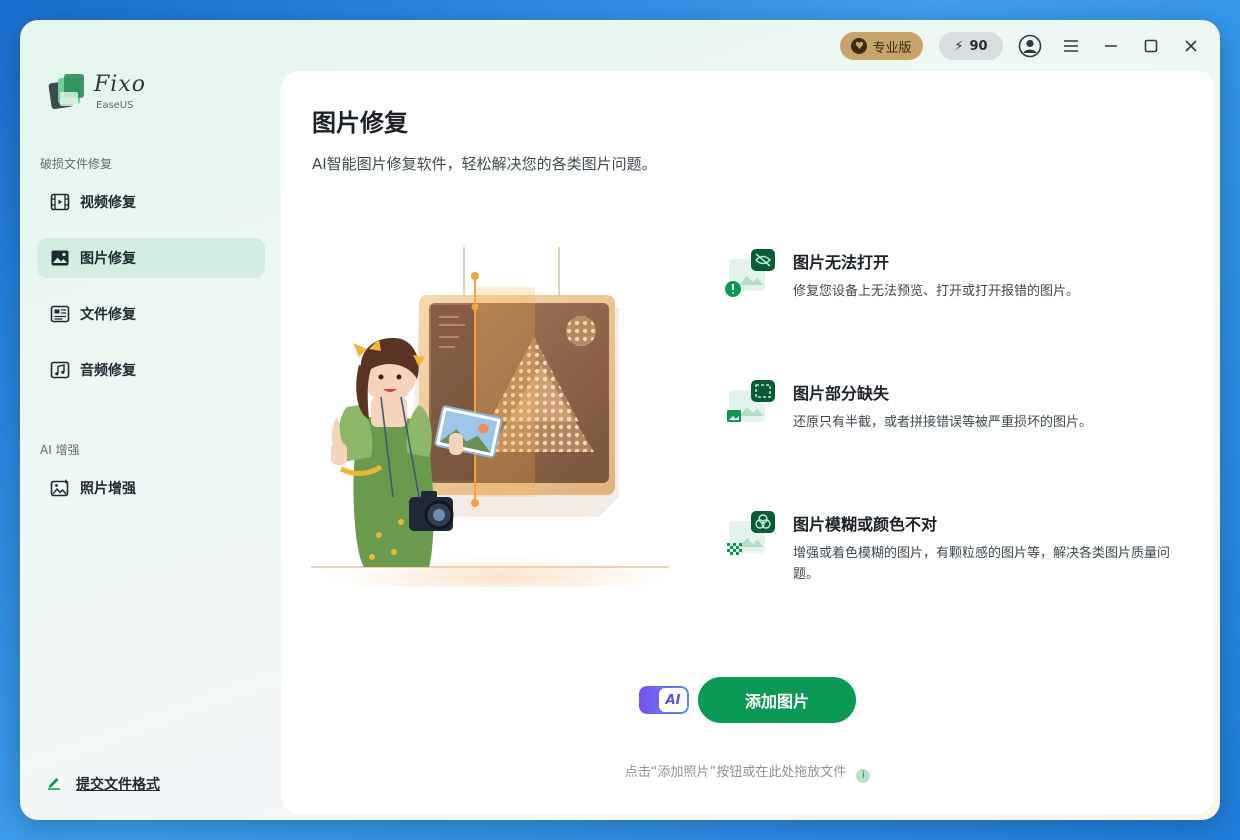 Image resolution: width=1240 pixels, height=840 pixels. I want to click on submit-format-label: 提交文件格式, so click(118, 785).